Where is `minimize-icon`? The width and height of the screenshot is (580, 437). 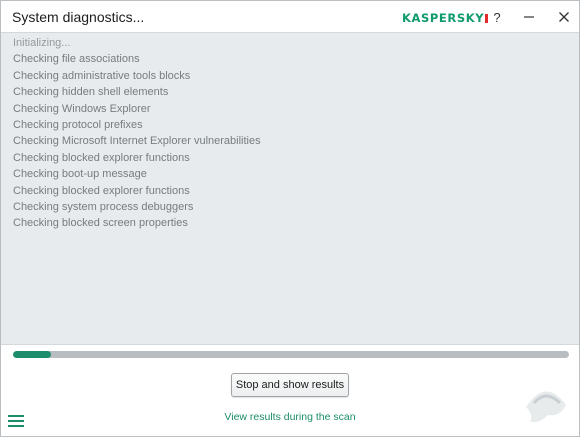 minimize-icon is located at coordinates (529, 17).